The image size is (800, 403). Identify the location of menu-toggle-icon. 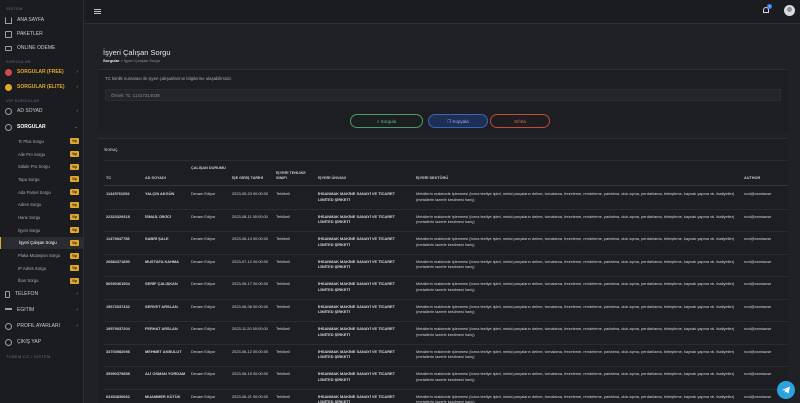
(97, 11).